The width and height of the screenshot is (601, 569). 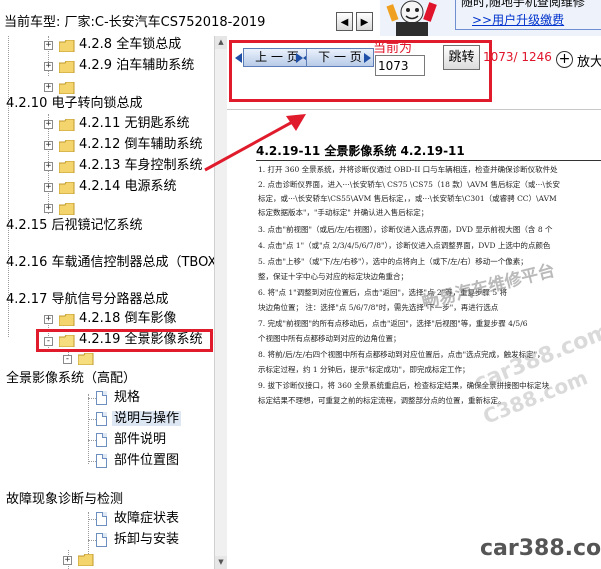 I want to click on heading-rule, so click(x=428, y=160).